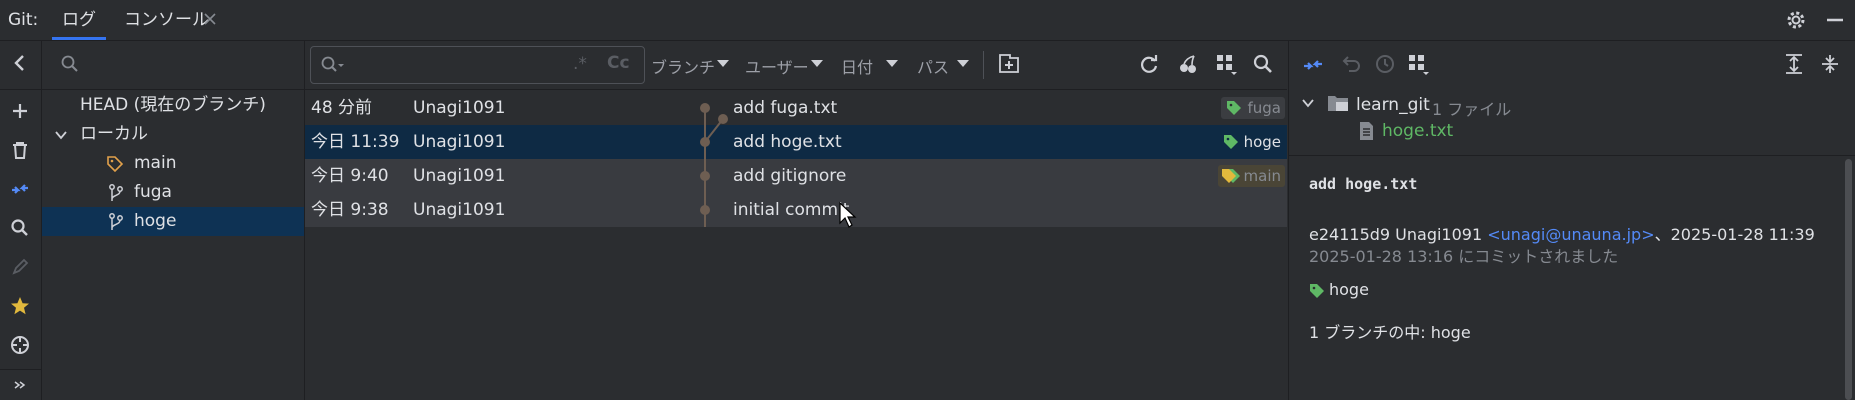  I want to click on star-icon, so click(20, 306).